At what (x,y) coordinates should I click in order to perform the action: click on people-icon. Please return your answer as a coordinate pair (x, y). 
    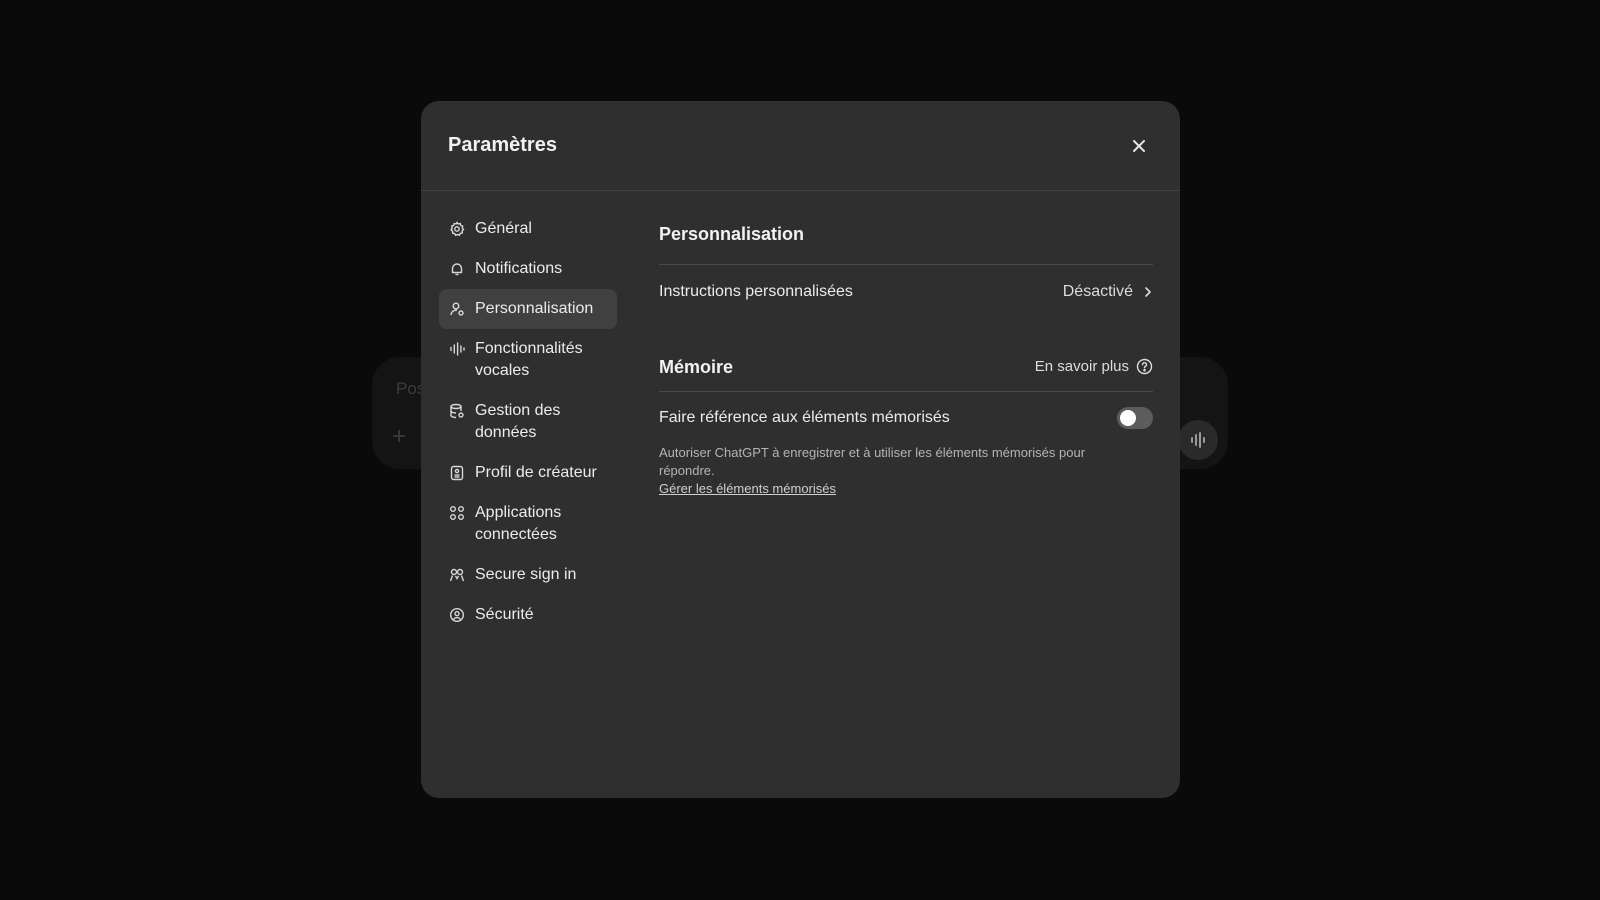
    Looking at the image, I should click on (457, 575).